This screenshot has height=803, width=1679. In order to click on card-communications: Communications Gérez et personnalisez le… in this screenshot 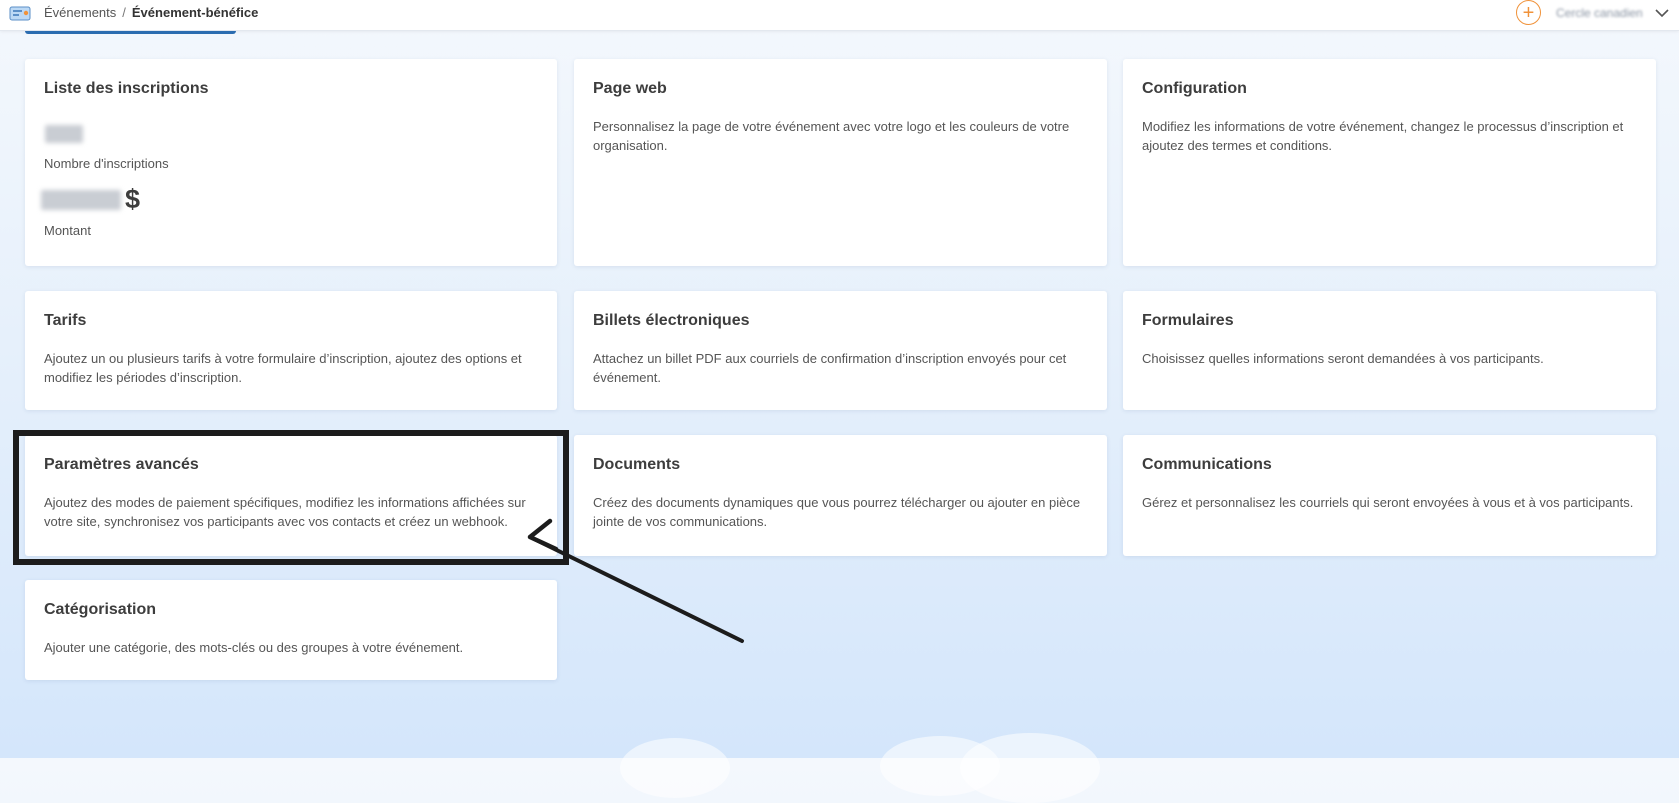, I will do `click(1389, 495)`.